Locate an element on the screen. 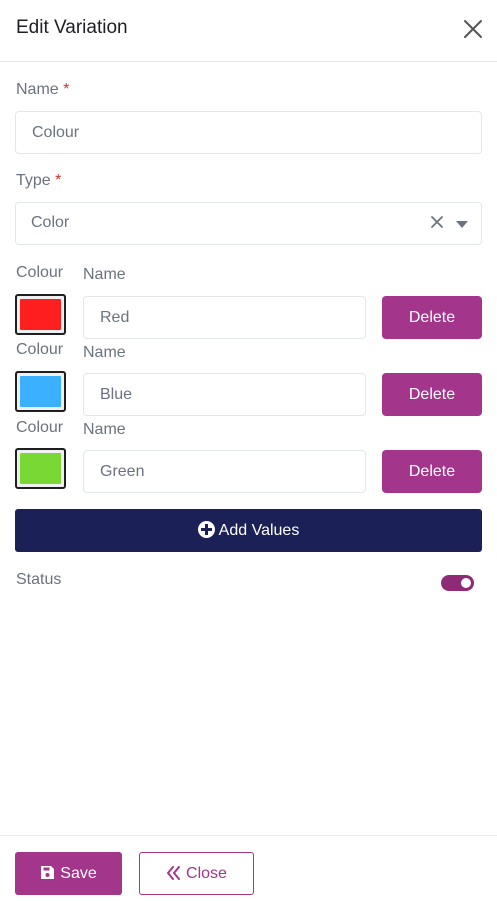 Image resolution: width=497 pixels, height=901 pixels. value-name-input: Red is located at coordinates (224, 317).